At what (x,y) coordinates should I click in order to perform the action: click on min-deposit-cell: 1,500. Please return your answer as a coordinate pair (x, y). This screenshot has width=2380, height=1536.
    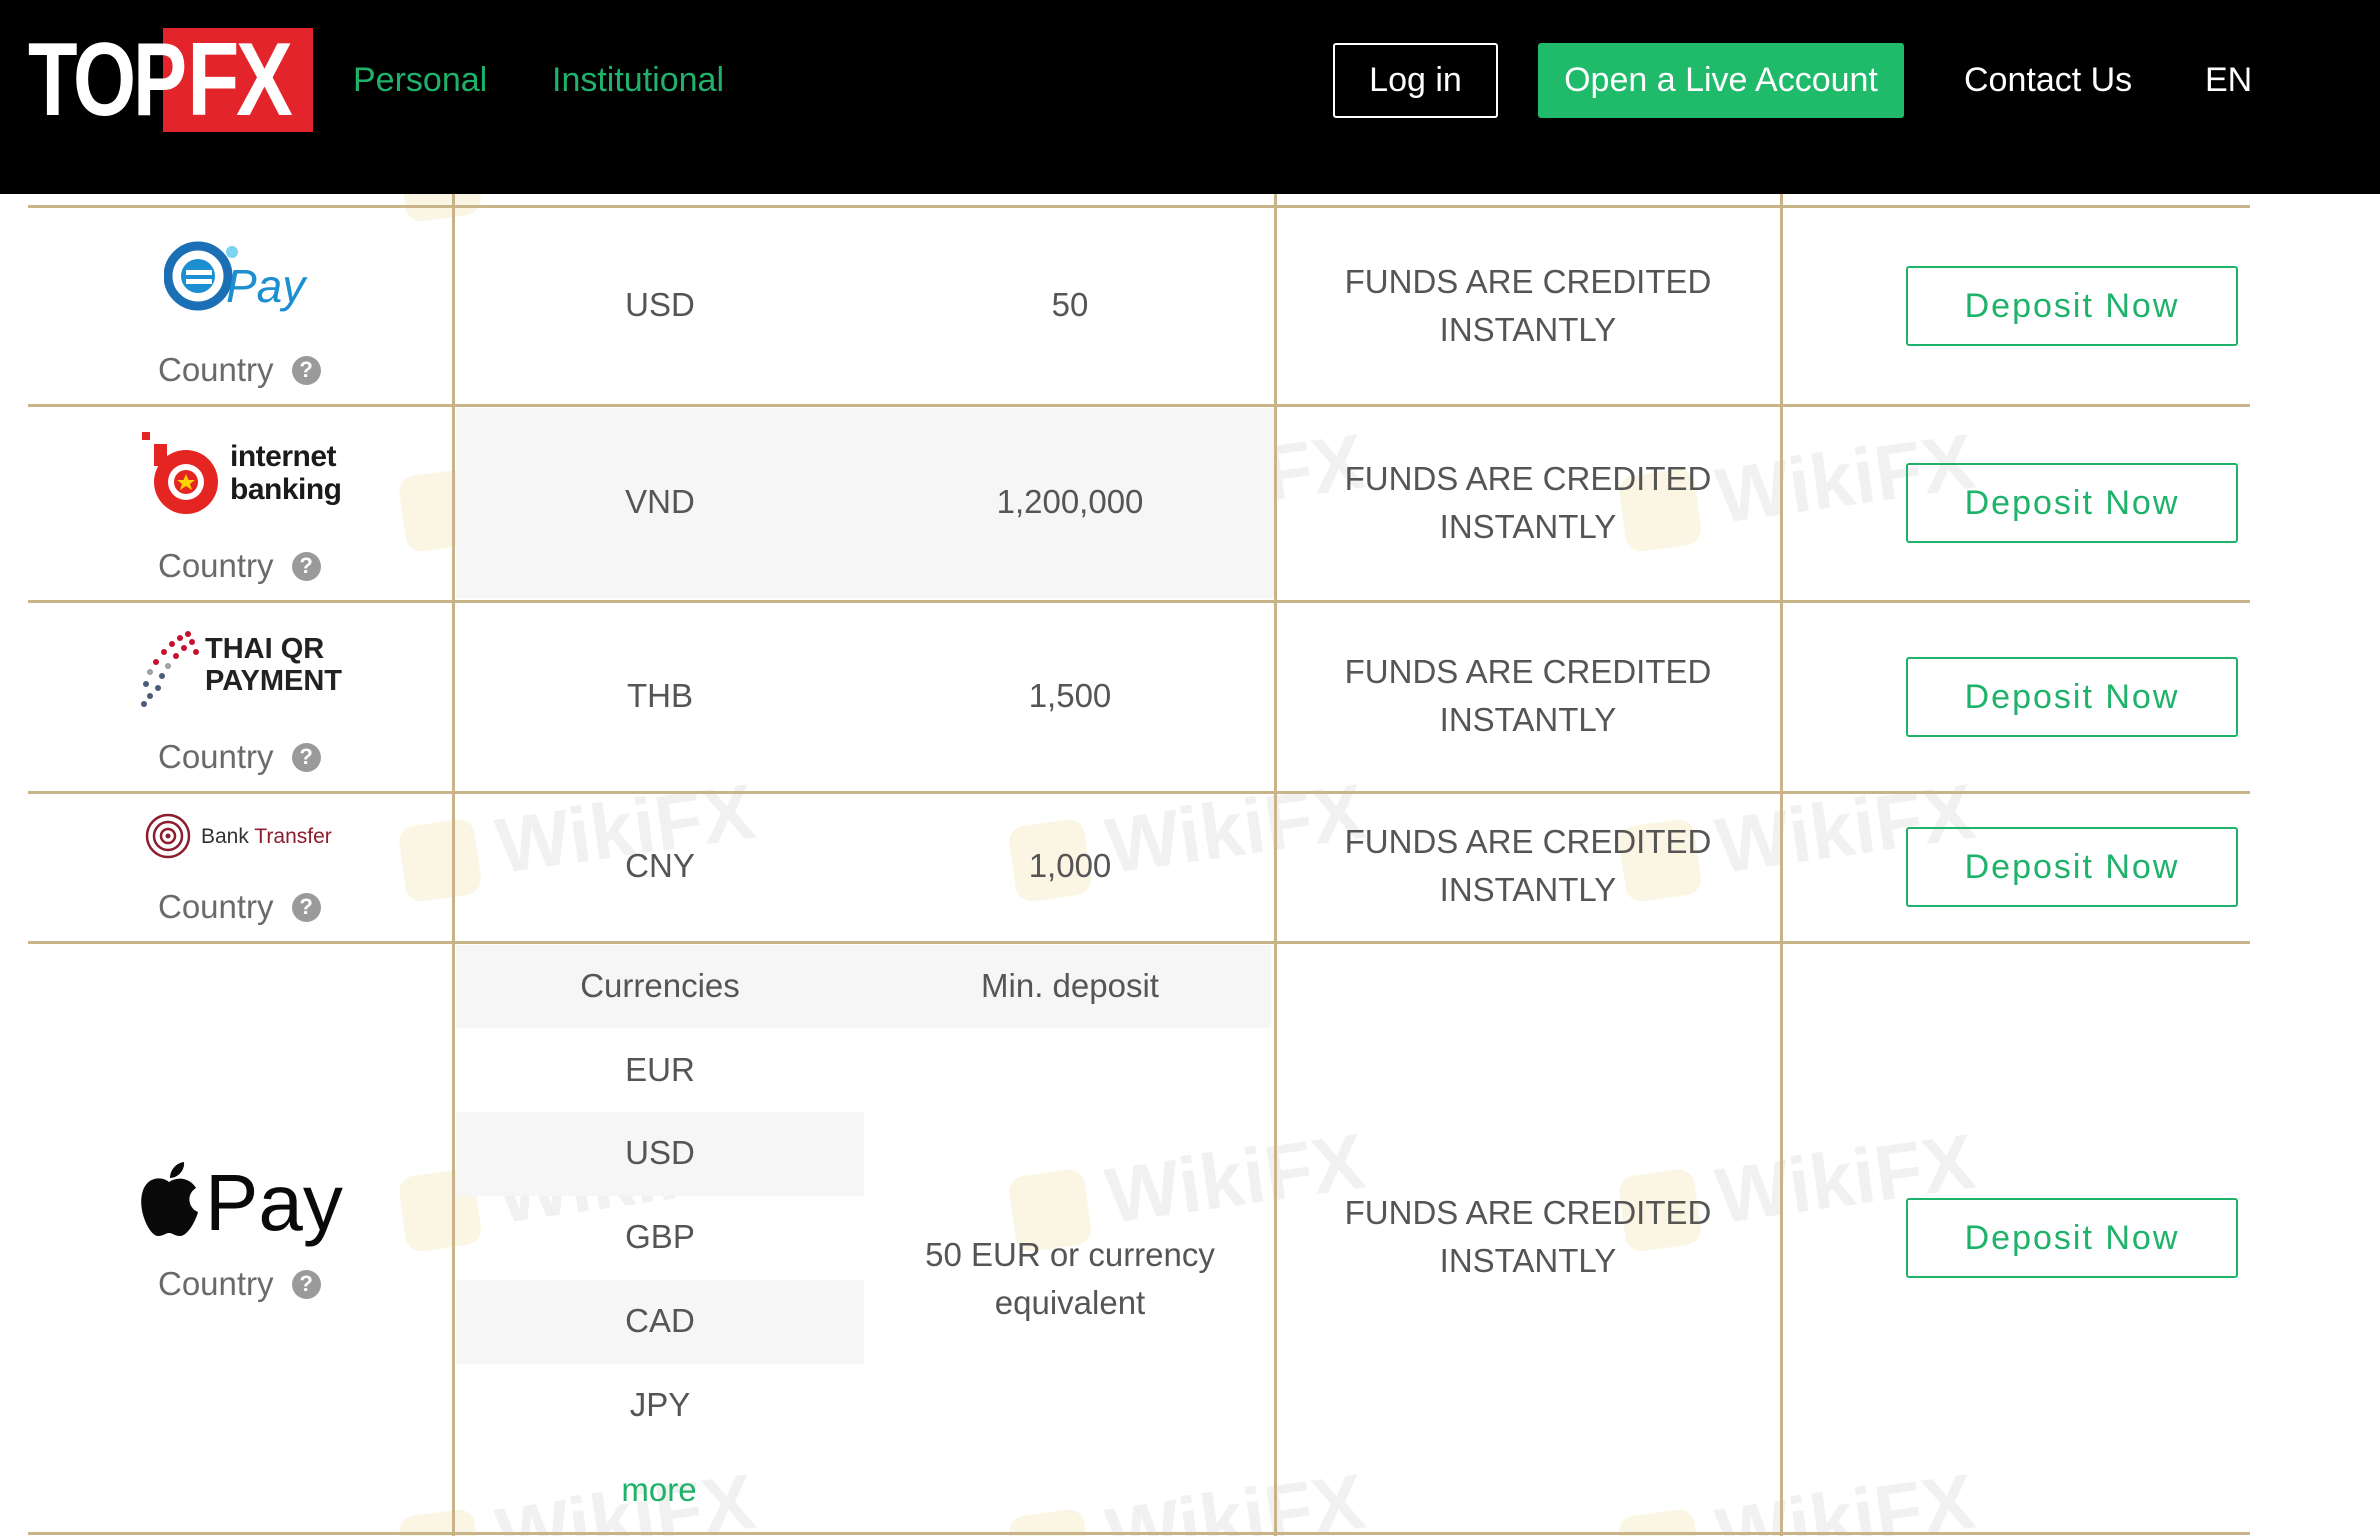
    Looking at the image, I should click on (1070, 695).